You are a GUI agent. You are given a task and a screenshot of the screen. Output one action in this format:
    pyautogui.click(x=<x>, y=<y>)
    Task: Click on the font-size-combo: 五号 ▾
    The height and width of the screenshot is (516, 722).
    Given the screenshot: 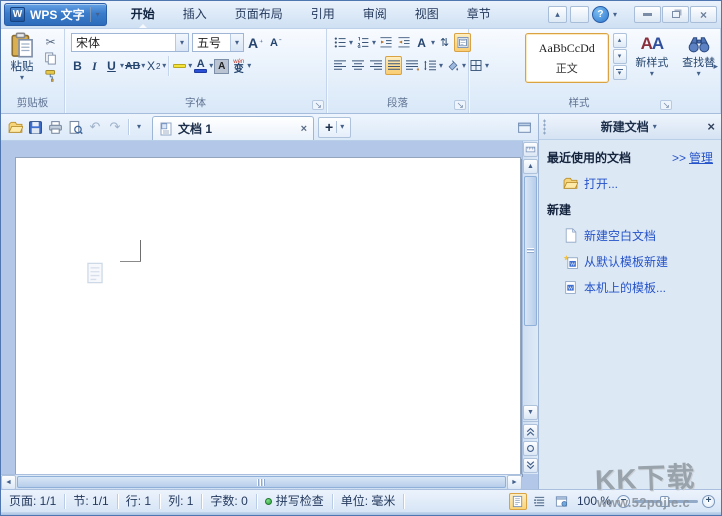 What is the action you would take?
    pyautogui.click(x=218, y=42)
    